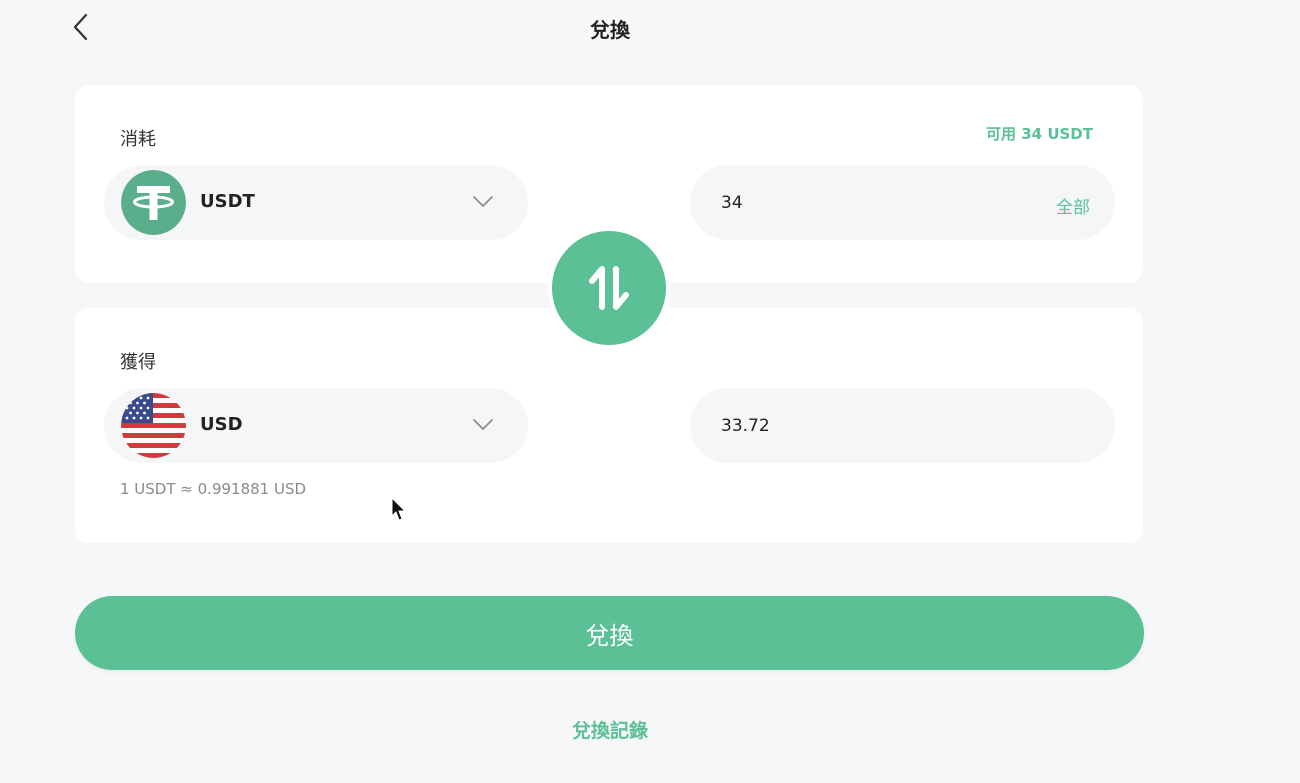 The height and width of the screenshot is (783, 1300). I want to click on all-button: 全部, so click(1073, 205).